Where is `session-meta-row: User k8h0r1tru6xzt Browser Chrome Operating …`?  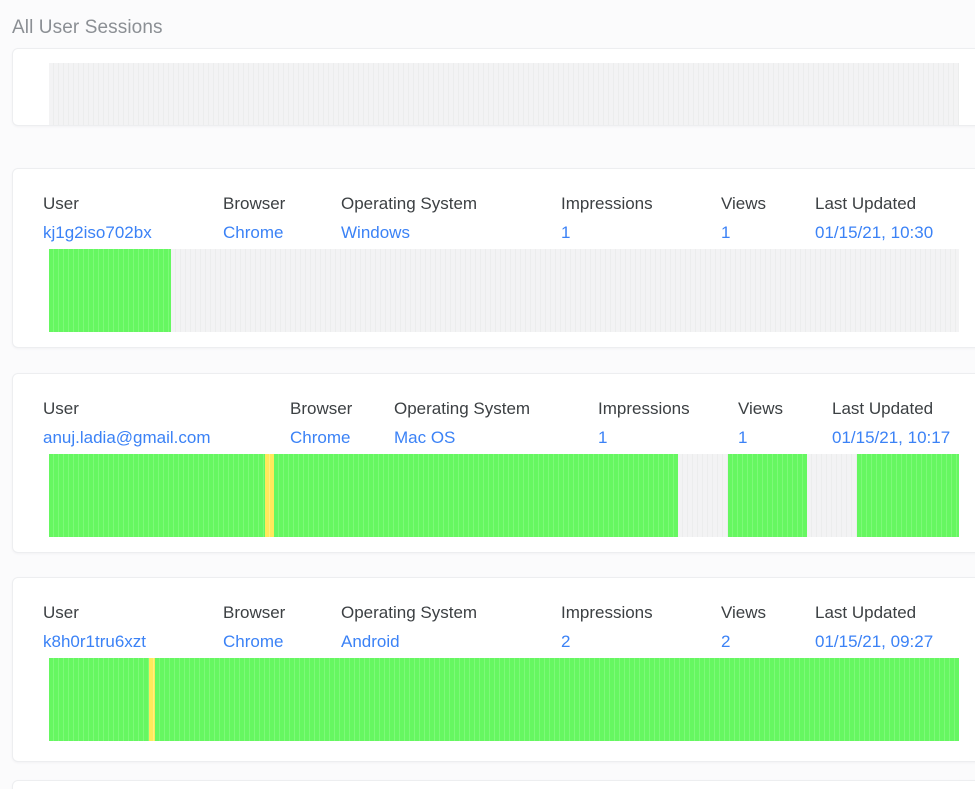
session-meta-row: User k8h0r1tru6xzt Browser Chrome Operating … is located at coordinates (509, 627).